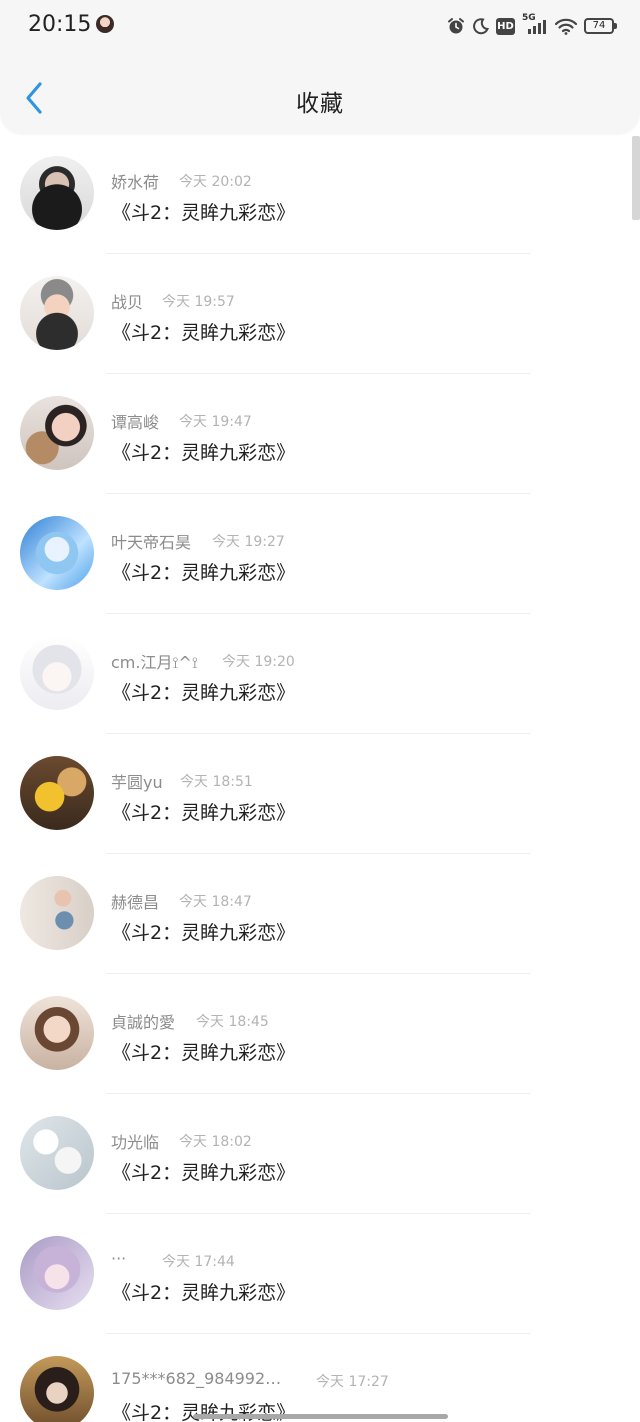 This screenshot has height=1422, width=640. I want to click on home-indicator, so click(320, 1416).